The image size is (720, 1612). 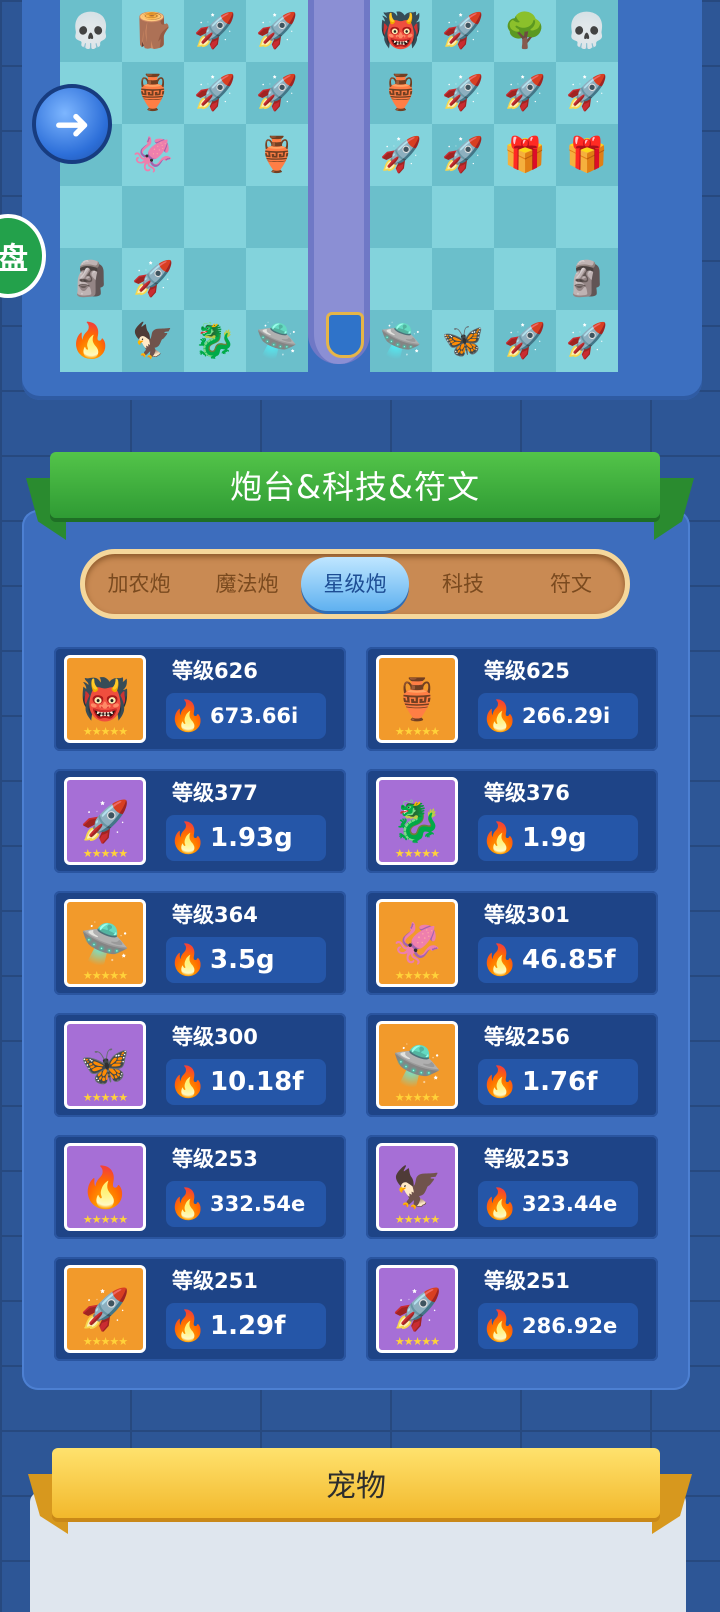 What do you see at coordinates (527, 915) in the screenshot?
I see `turret-level: 等级301` at bounding box center [527, 915].